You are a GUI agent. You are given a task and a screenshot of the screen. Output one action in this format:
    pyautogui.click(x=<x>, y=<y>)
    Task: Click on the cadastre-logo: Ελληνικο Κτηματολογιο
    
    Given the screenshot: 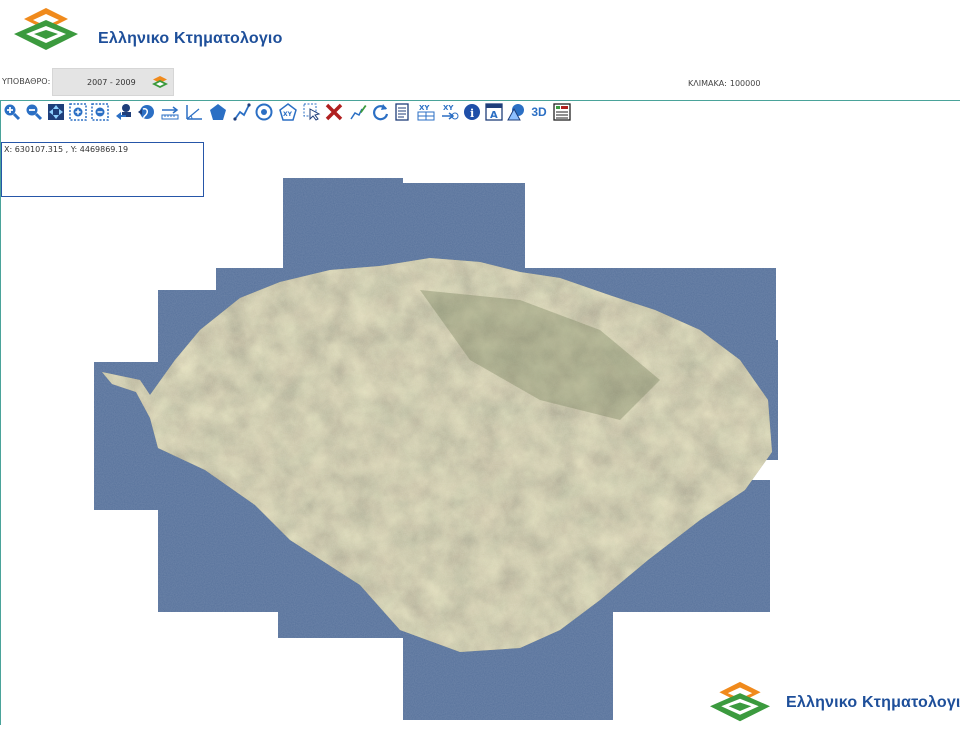 What is the action you would take?
    pyautogui.click(x=156, y=30)
    